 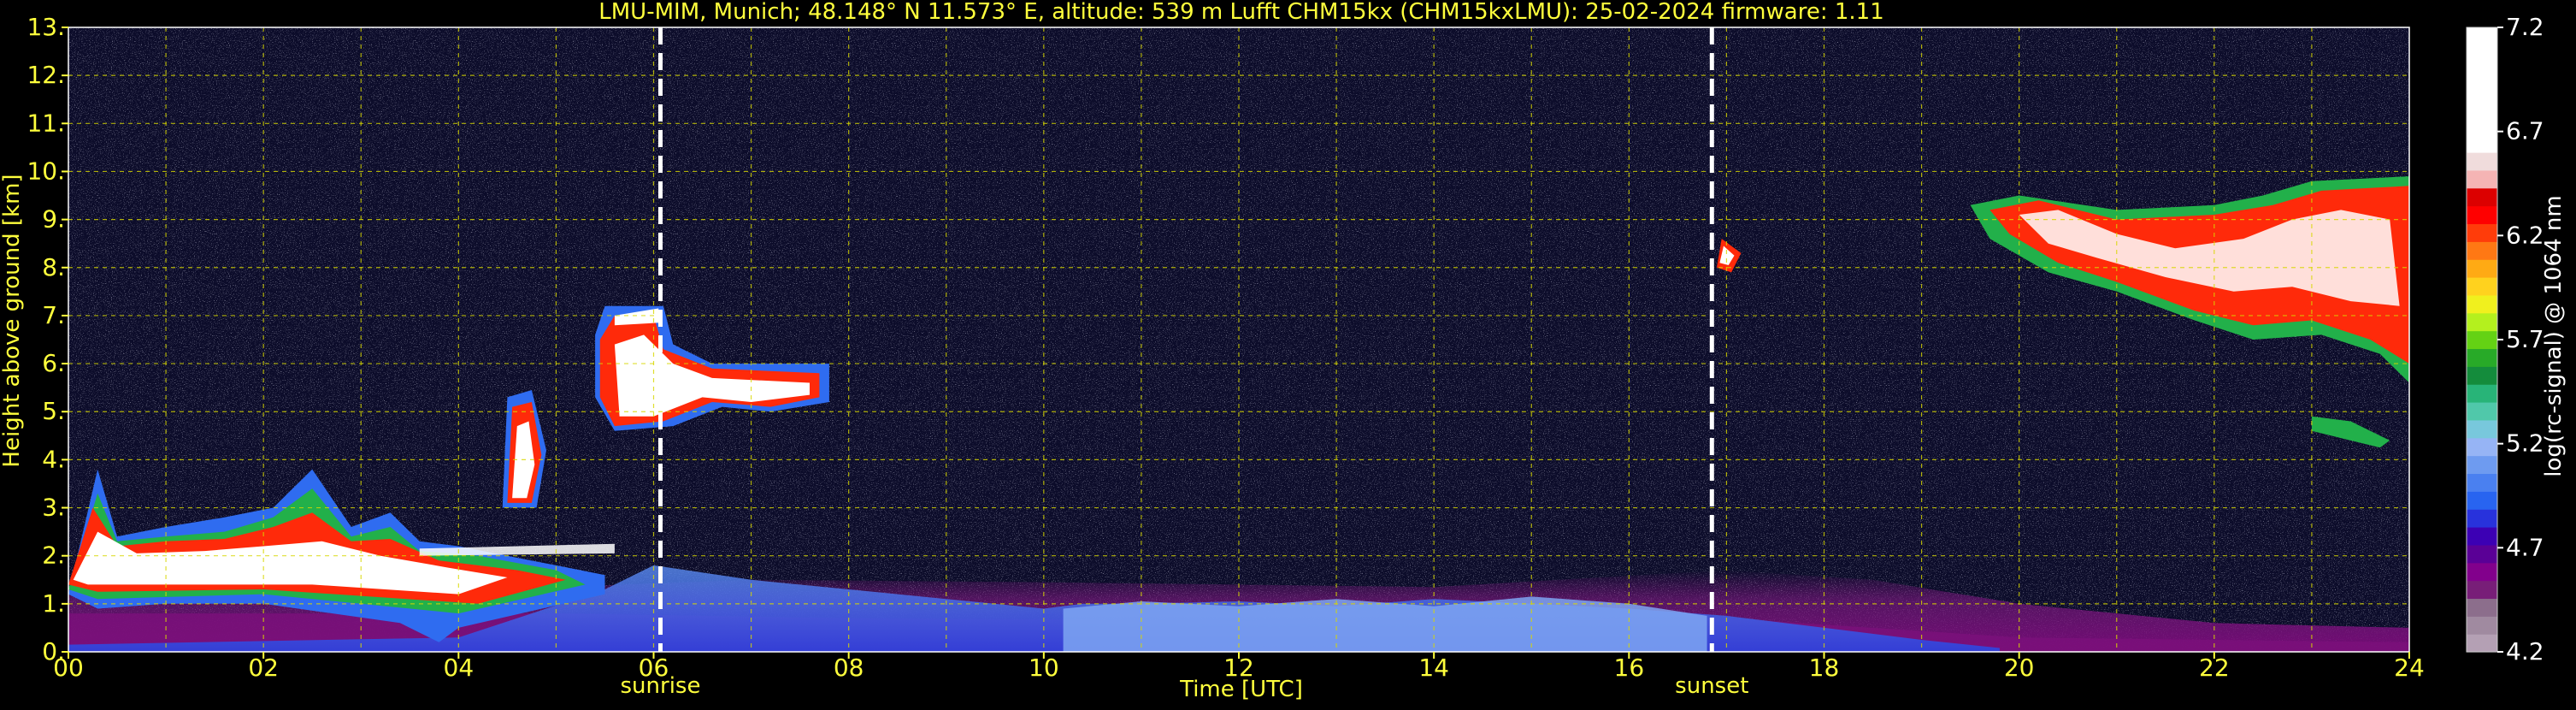 What do you see at coordinates (53, 219) in the screenshot?
I see `y-tick-label: 9.` at bounding box center [53, 219].